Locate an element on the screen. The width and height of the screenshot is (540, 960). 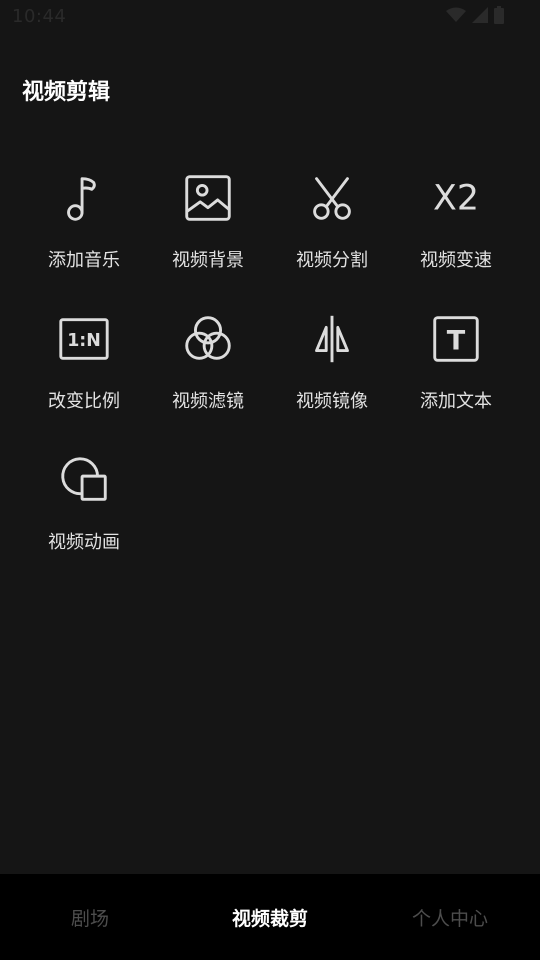
nav-video-crop: 视频裁剪 is located at coordinates (270, 917).